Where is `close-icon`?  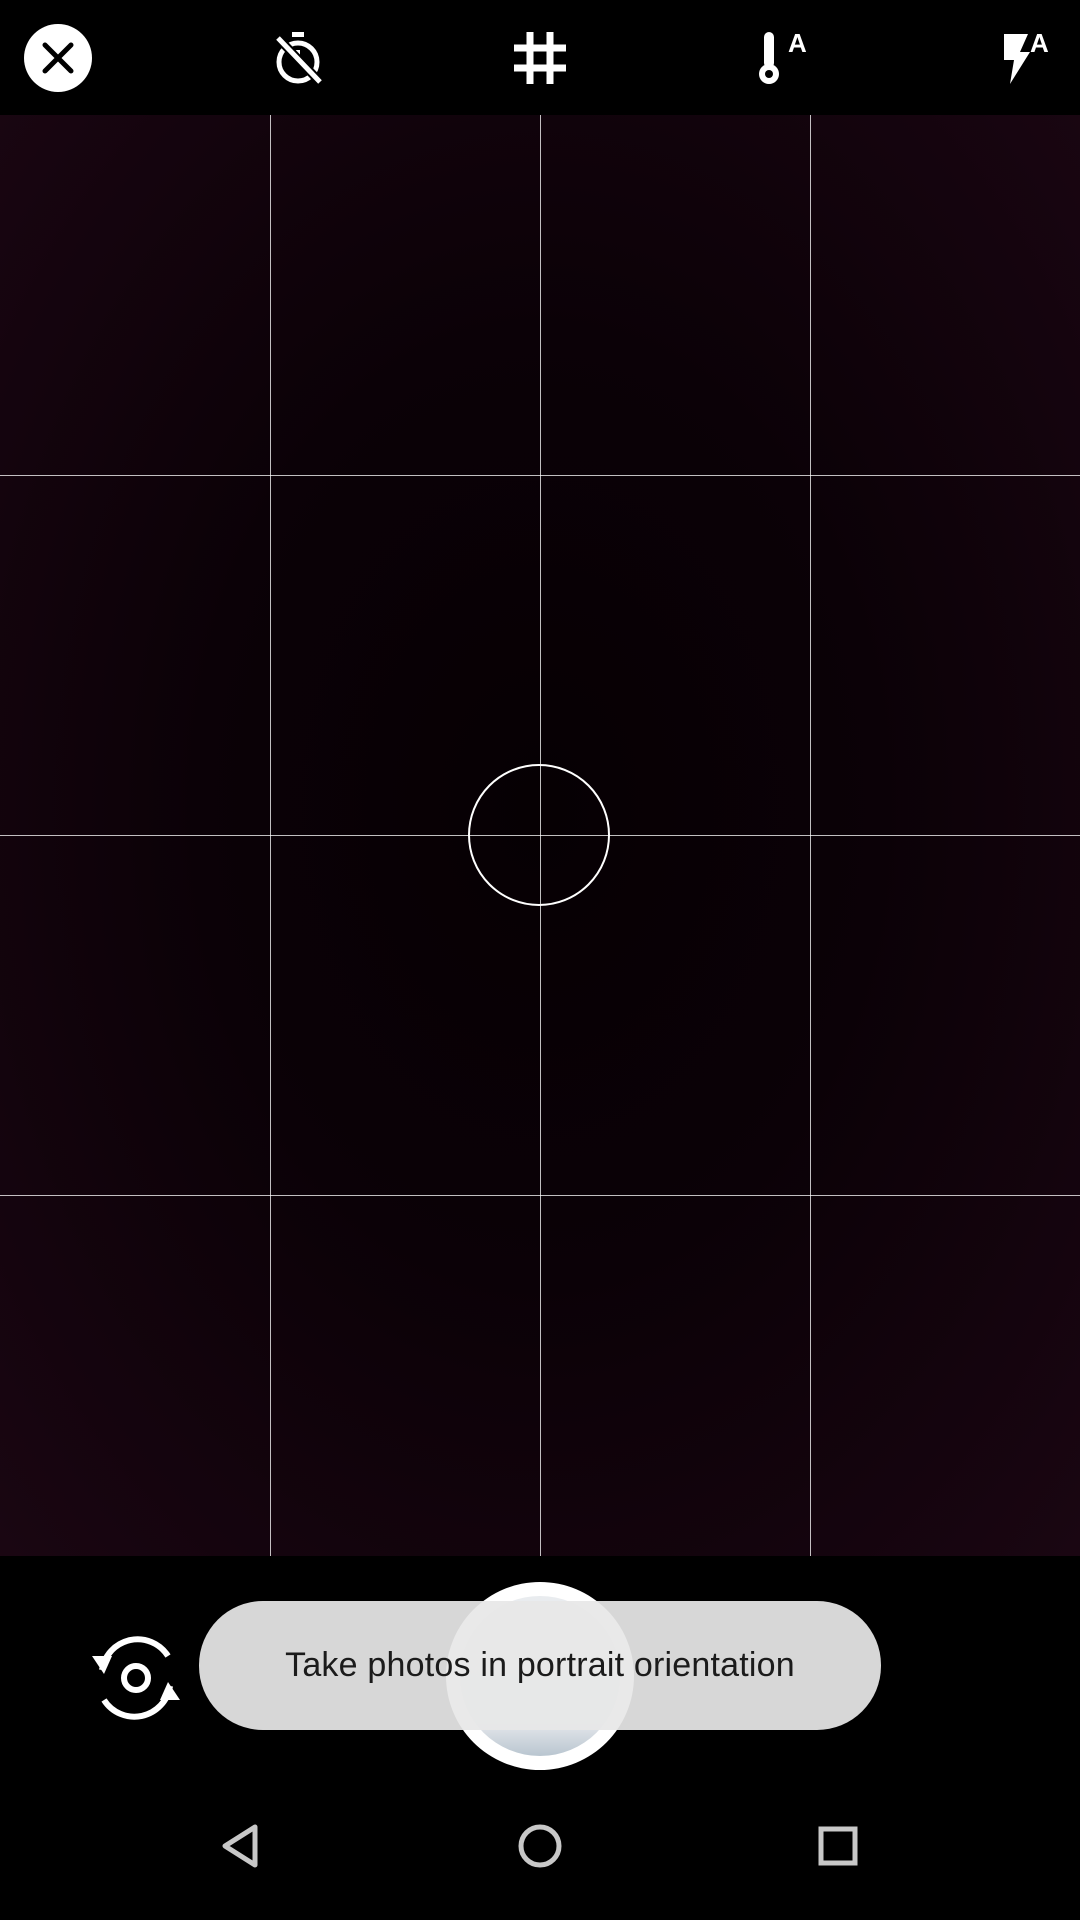
close-icon is located at coordinates (58, 58).